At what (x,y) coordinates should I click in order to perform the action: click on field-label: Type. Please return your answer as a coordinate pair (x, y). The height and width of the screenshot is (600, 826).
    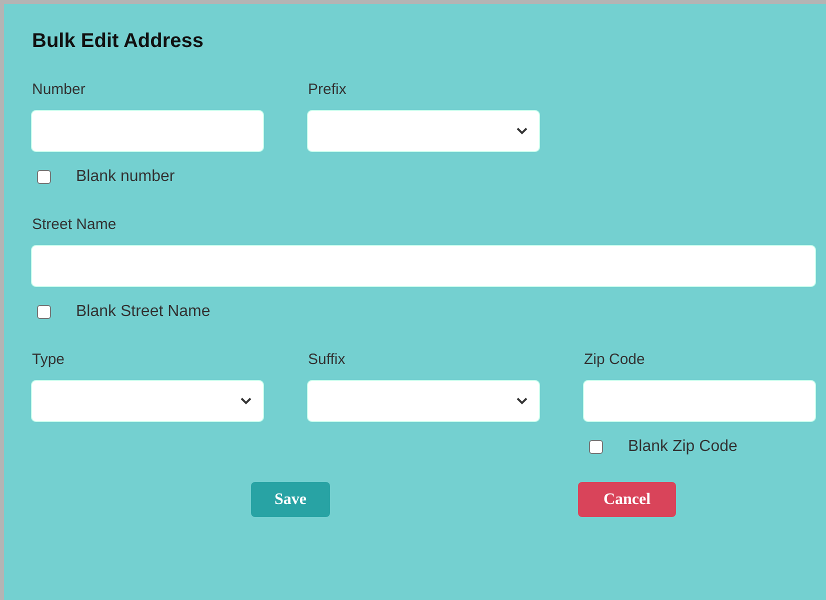
    Looking at the image, I should click on (48, 359).